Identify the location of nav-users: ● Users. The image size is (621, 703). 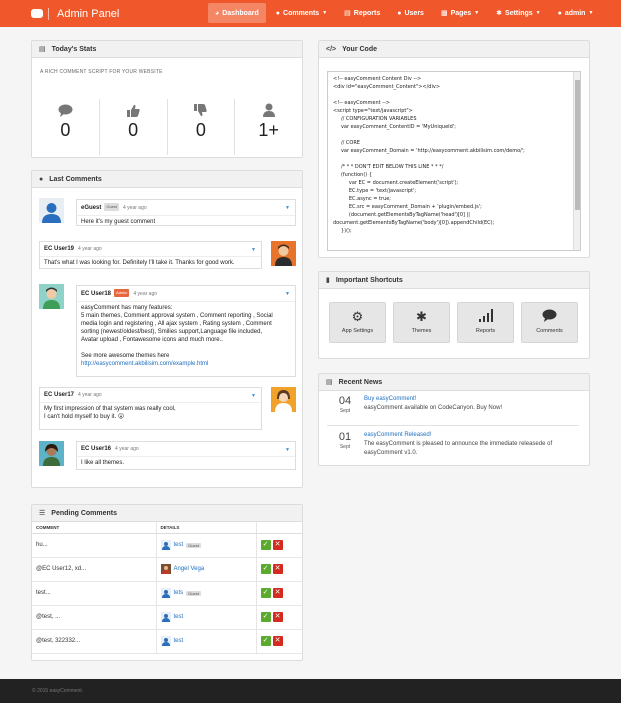
(410, 13).